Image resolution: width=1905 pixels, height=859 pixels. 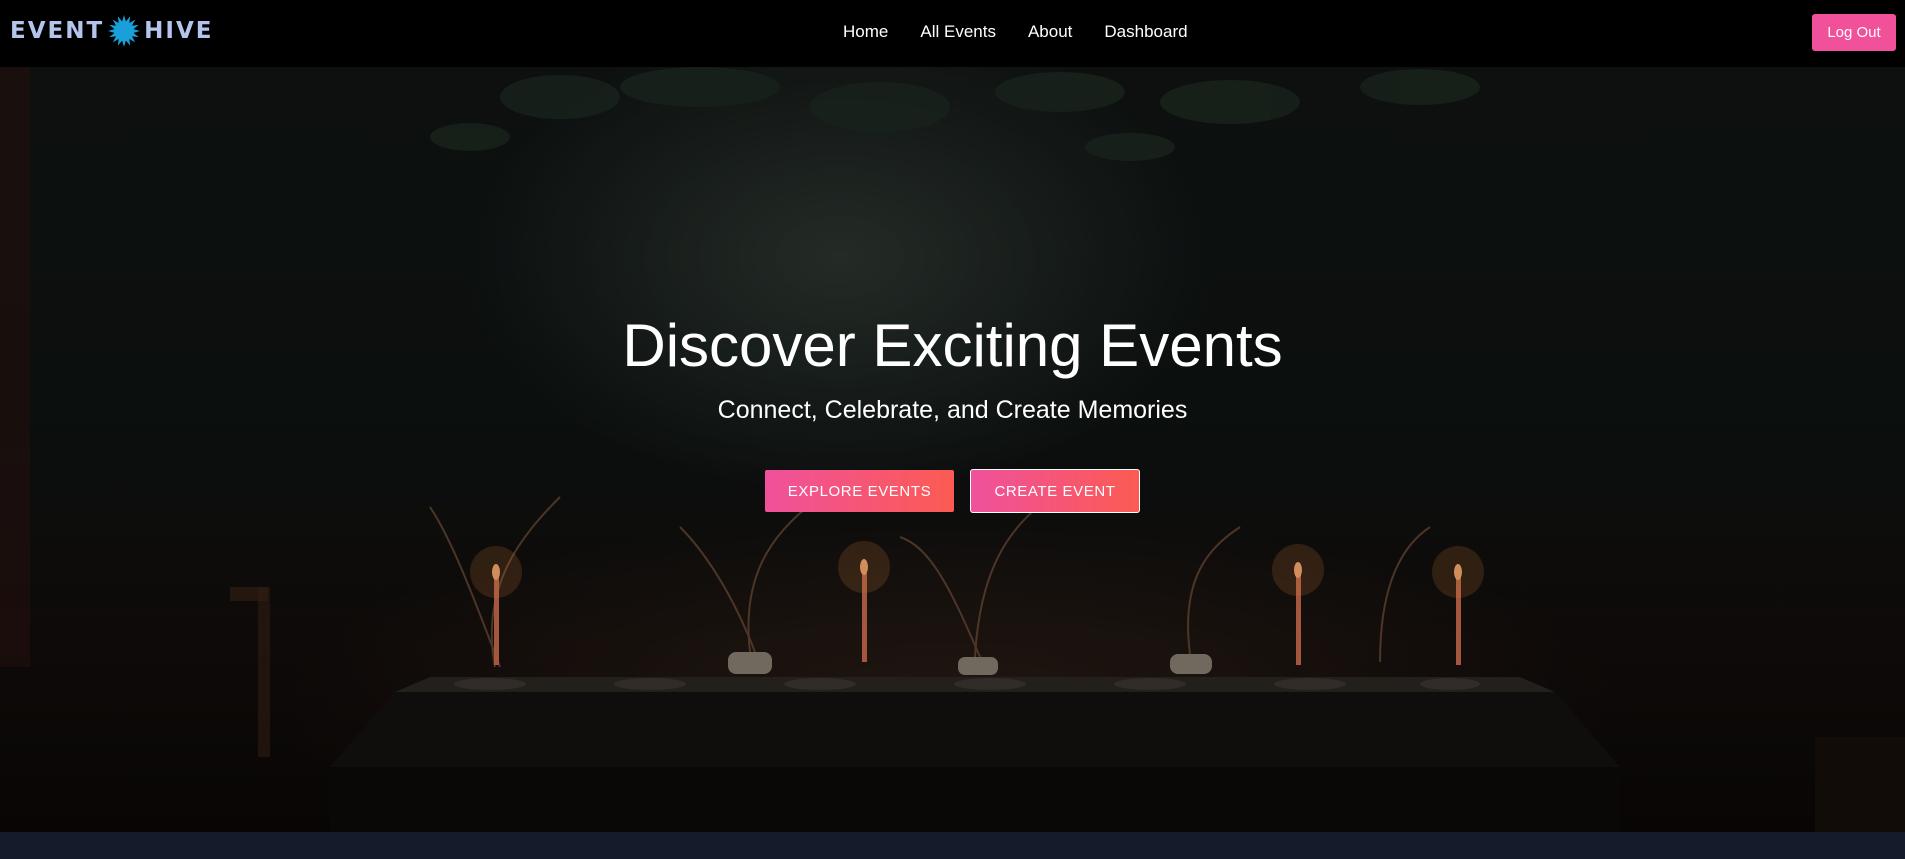 What do you see at coordinates (179, 31) in the screenshot?
I see `brand-right-text: HIVE` at bounding box center [179, 31].